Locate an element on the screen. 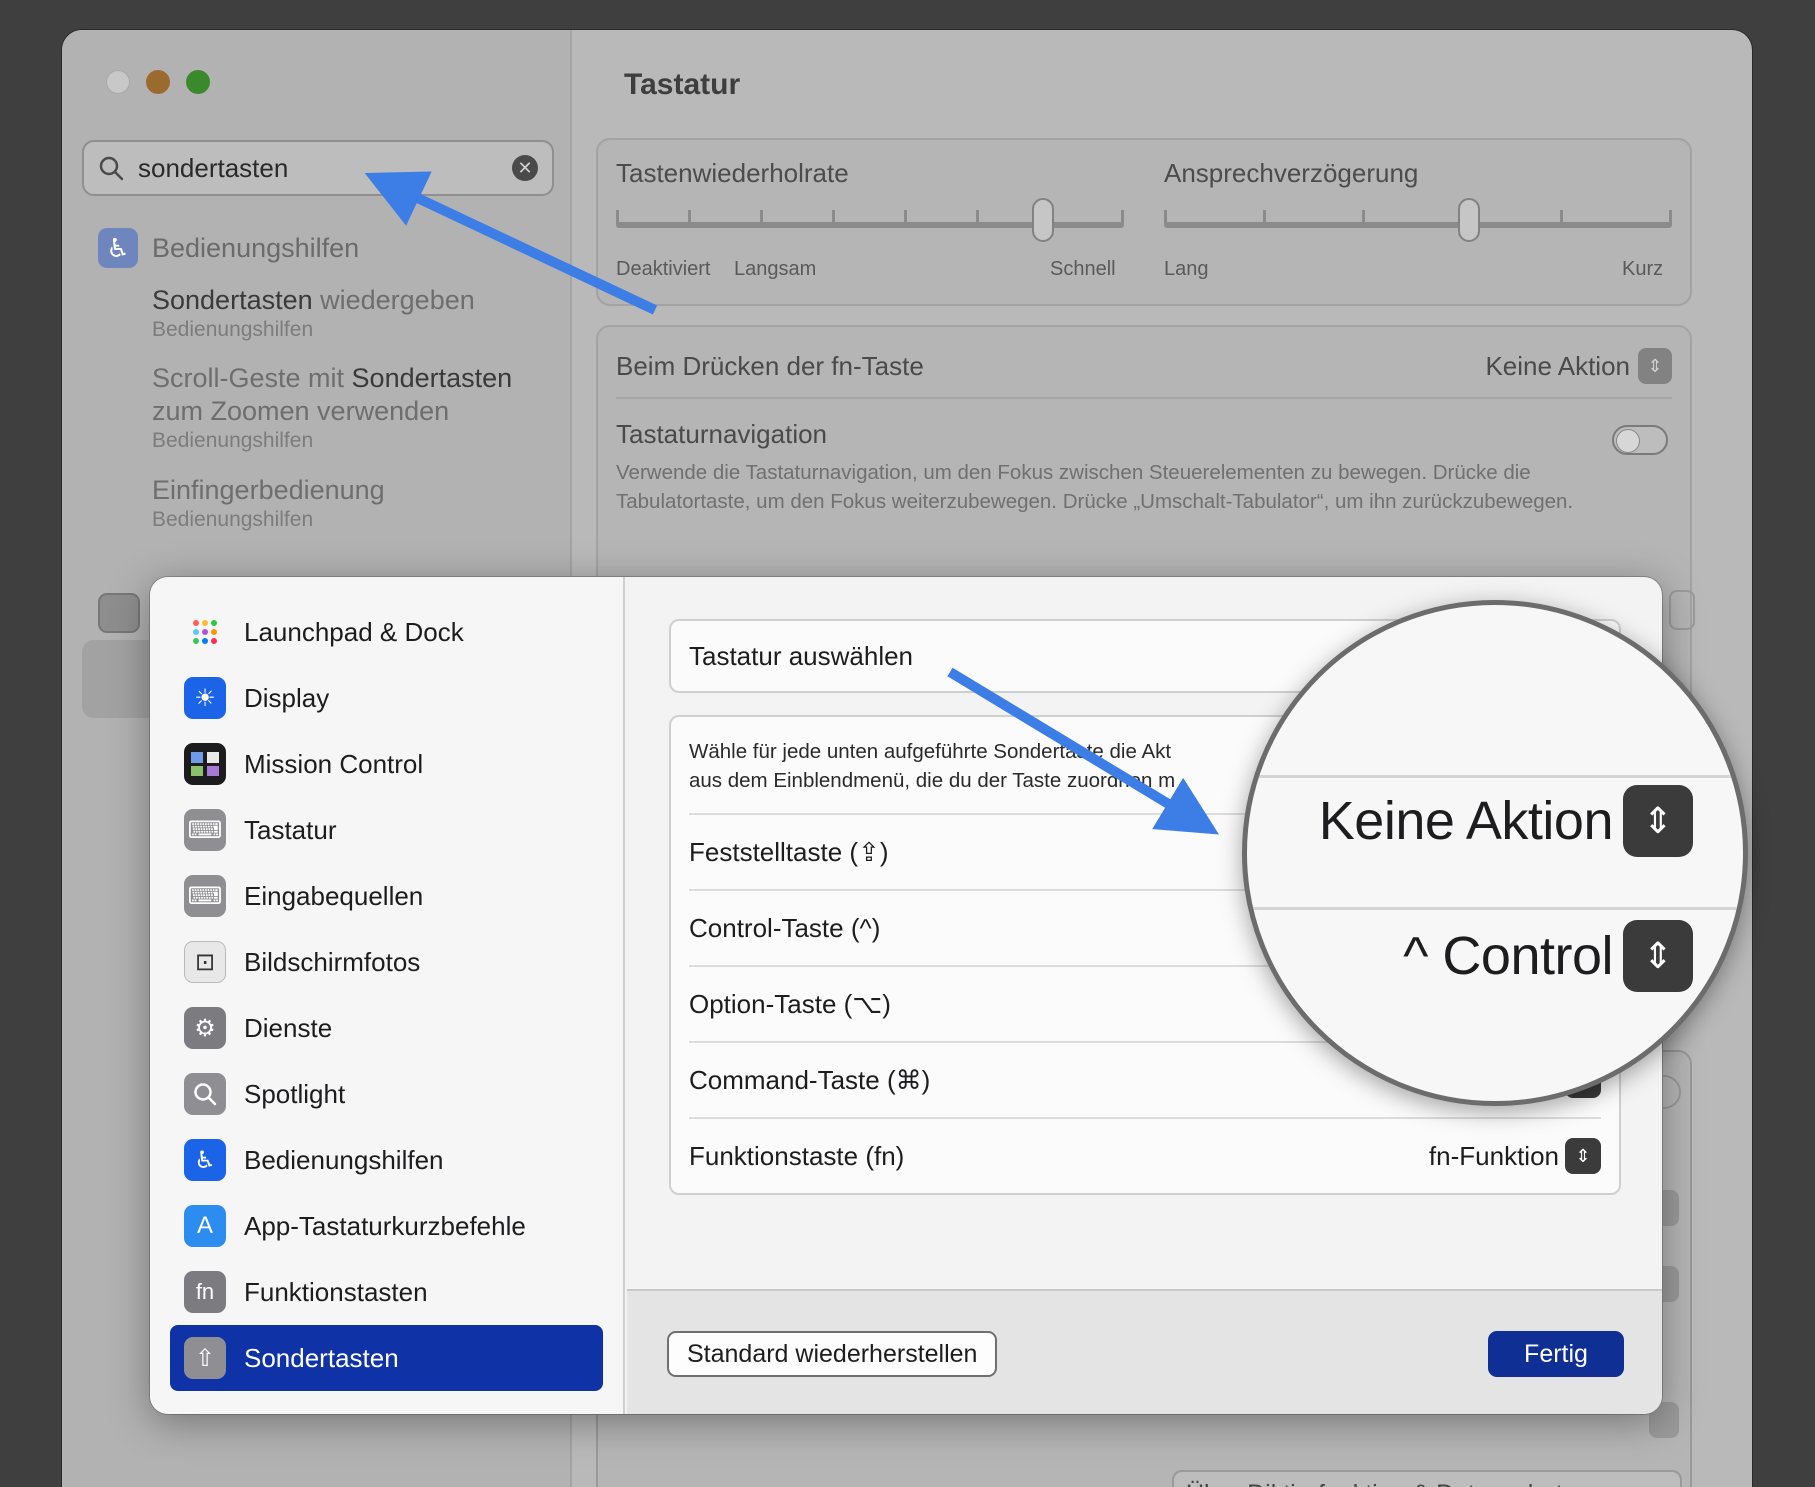  search-icon is located at coordinates (111, 168).